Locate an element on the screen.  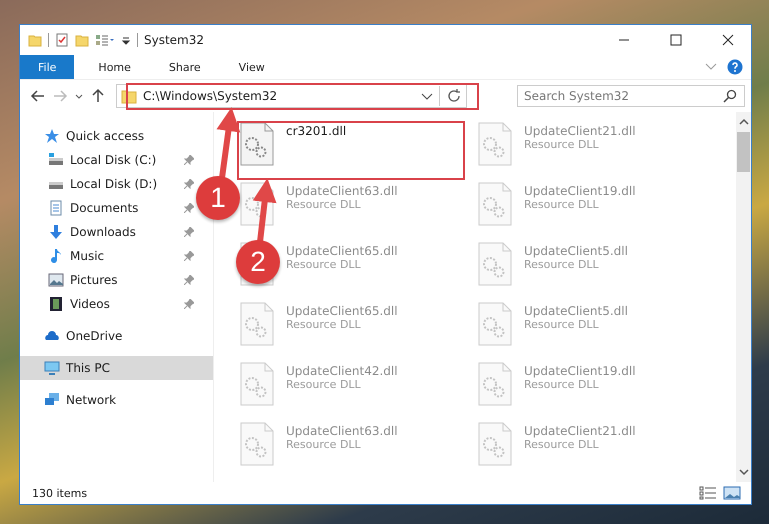
drive-icon is located at coordinates (56, 160).